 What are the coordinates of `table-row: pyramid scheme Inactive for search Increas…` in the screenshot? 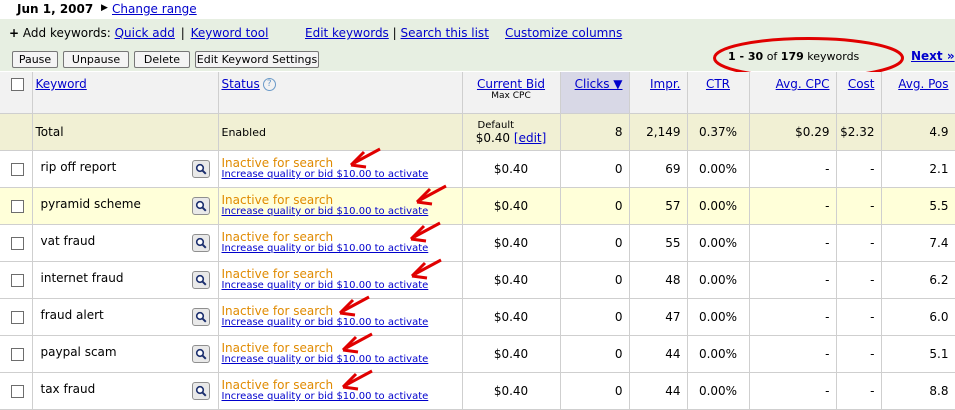 It's located at (477, 206).